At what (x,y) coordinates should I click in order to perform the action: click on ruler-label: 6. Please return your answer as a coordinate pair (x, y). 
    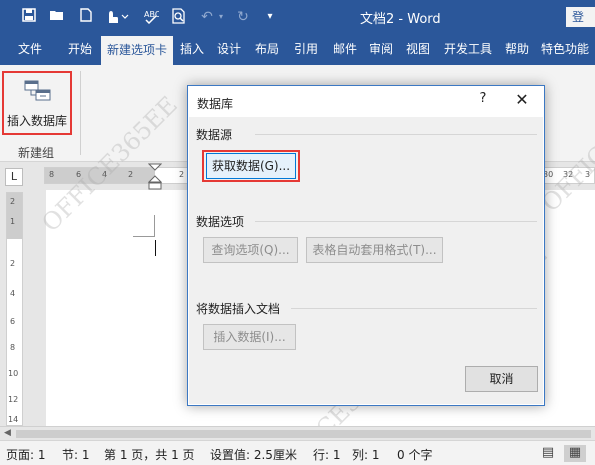
    Looking at the image, I should click on (13, 321).